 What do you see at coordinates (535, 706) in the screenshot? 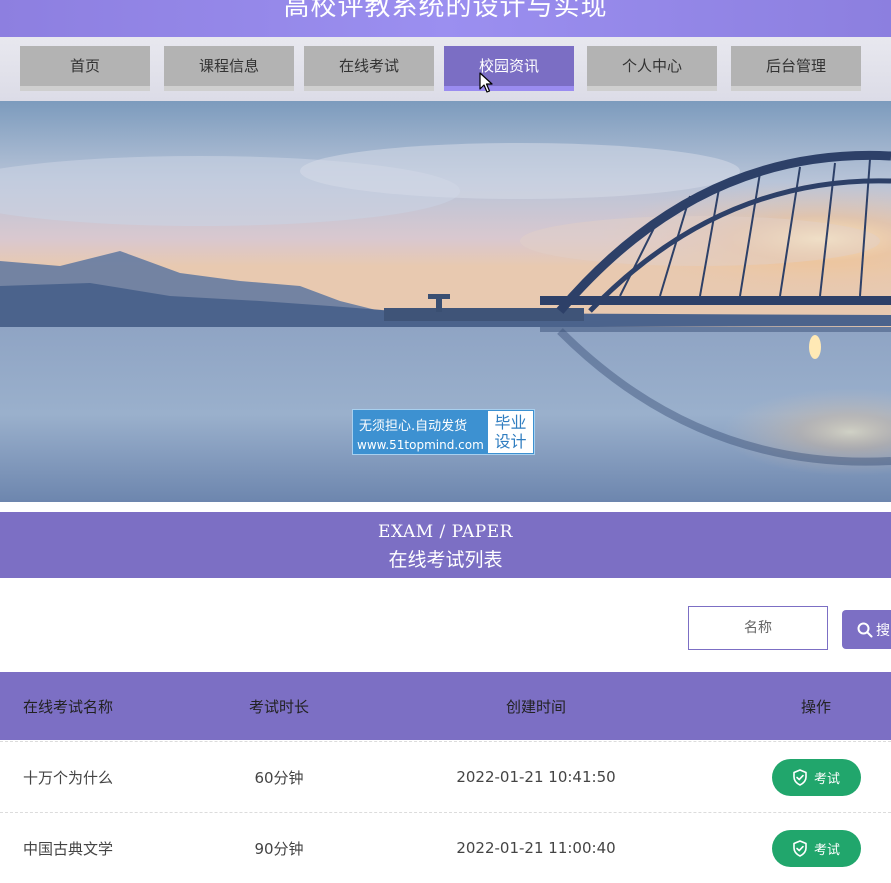
I see `column-header-created: 创建时间` at bounding box center [535, 706].